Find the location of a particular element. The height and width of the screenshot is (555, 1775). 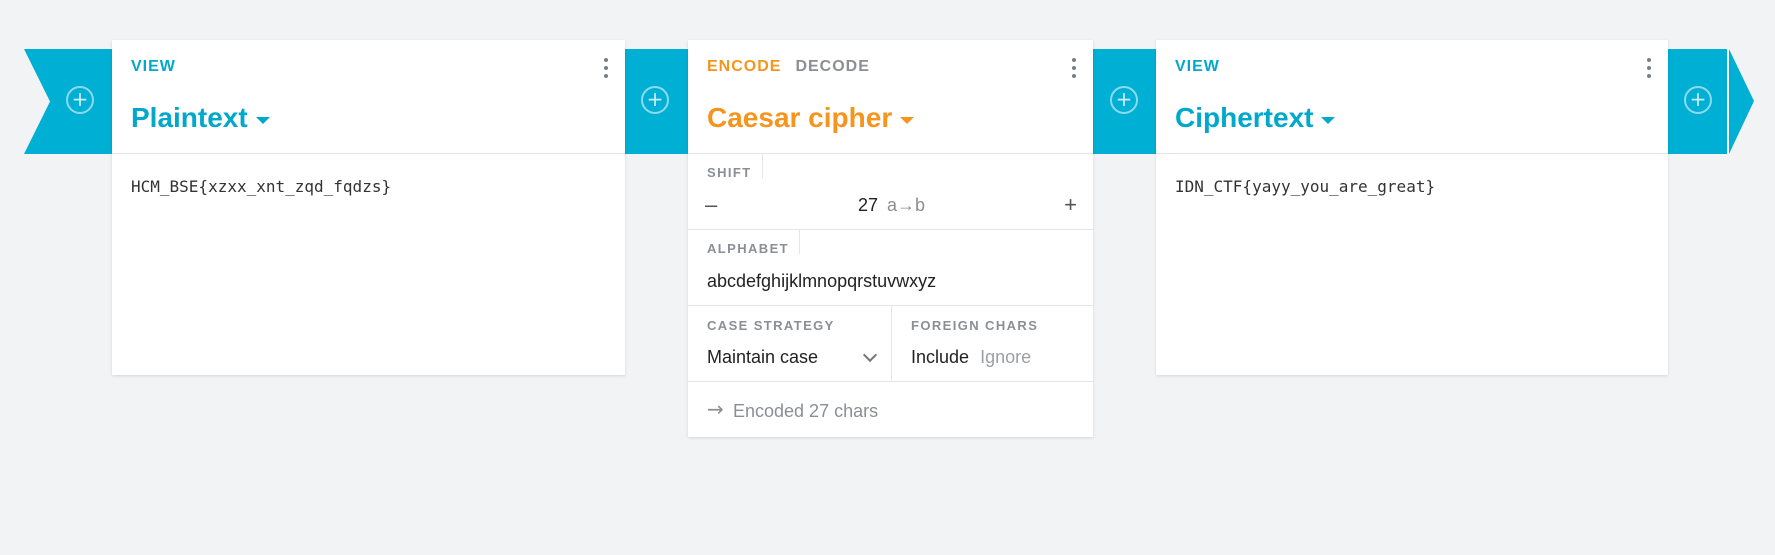

shift-setting: SHIFT – 27 a→b + is located at coordinates (890, 192).